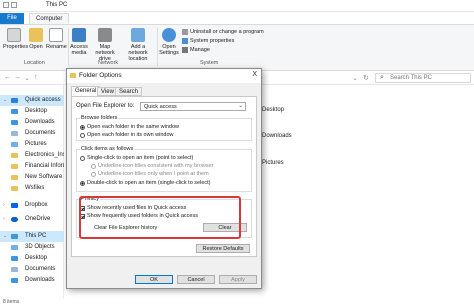  I want to click on nav-item-folder: Wsfiles, so click(32, 188).